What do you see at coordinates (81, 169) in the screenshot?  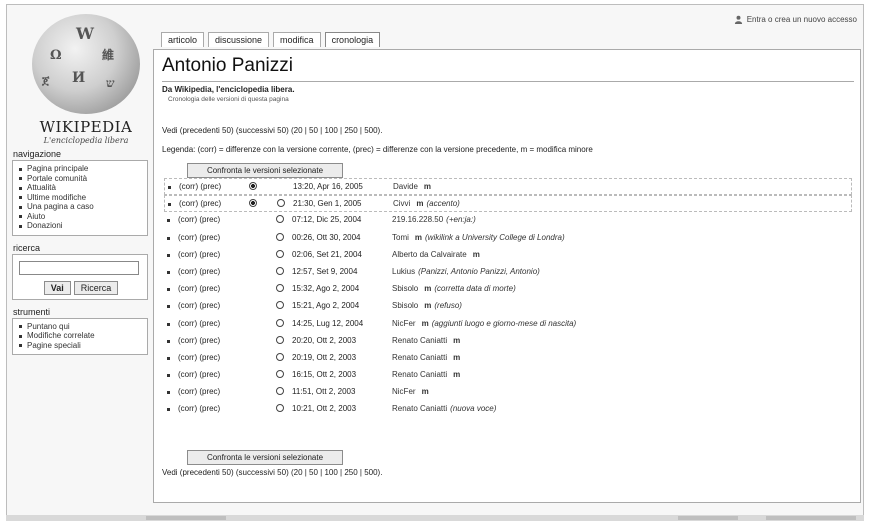 I see `sidebar-item-pagina-principale: Pagina principale` at bounding box center [81, 169].